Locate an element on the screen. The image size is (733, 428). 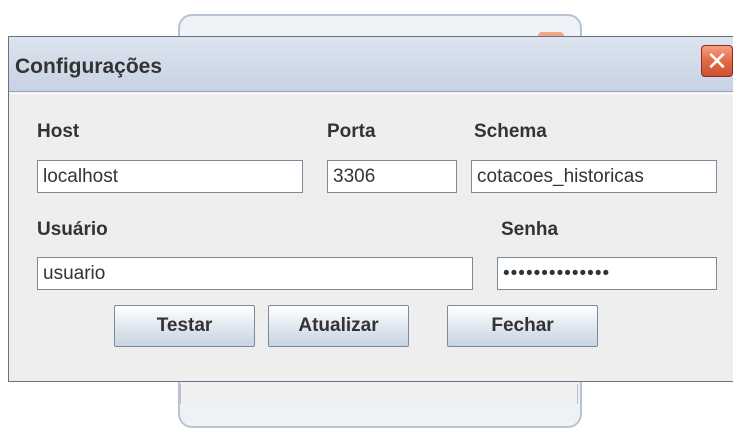
porta-label: Porta is located at coordinates (351, 131).